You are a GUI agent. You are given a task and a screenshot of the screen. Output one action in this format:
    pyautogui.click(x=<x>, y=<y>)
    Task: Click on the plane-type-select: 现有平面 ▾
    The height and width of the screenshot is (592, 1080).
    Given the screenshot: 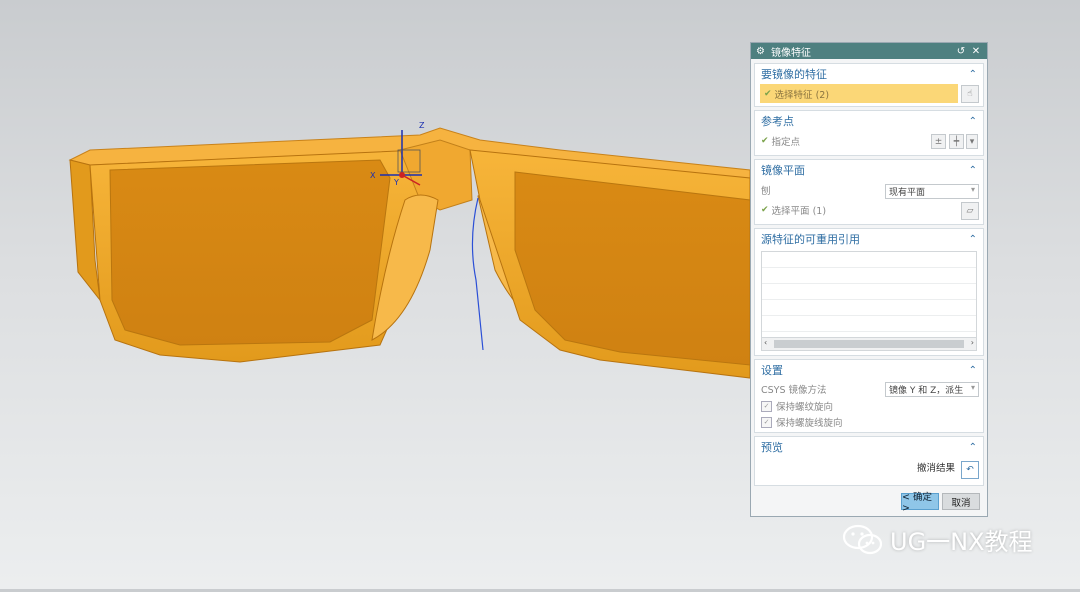 What is the action you would take?
    pyautogui.click(x=932, y=191)
    